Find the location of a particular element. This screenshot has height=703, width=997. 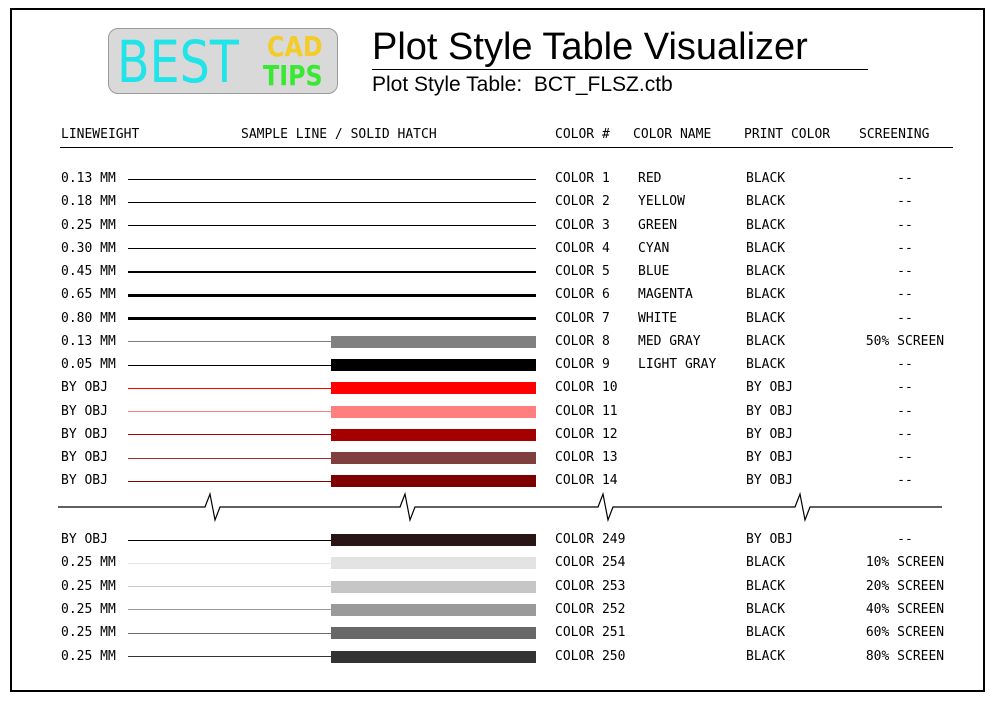

color-name-cell: MAGENTA is located at coordinates (665, 295).